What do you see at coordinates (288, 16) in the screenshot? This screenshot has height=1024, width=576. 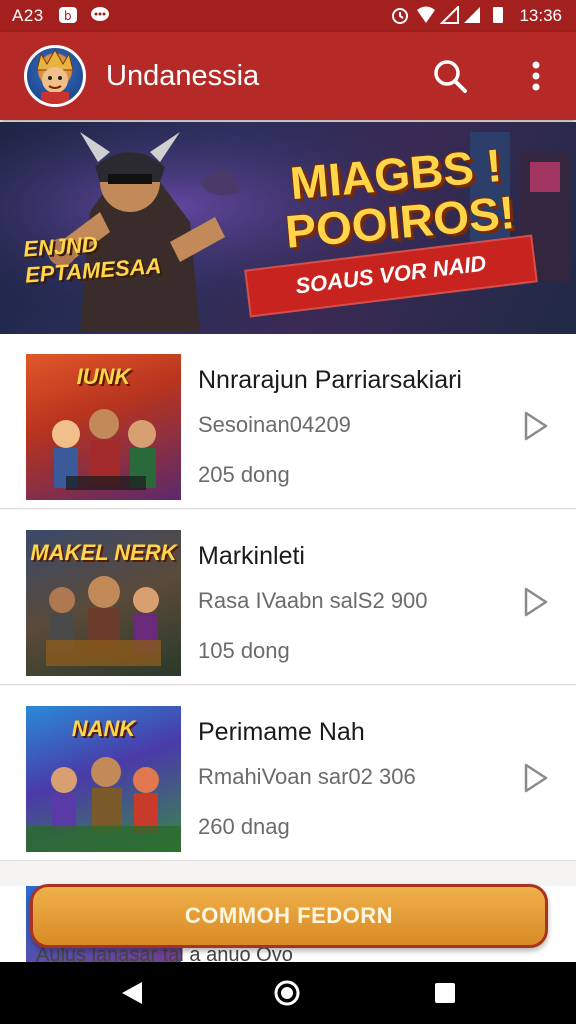 I see `status-bar: A23 b 13:36` at bounding box center [288, 16].